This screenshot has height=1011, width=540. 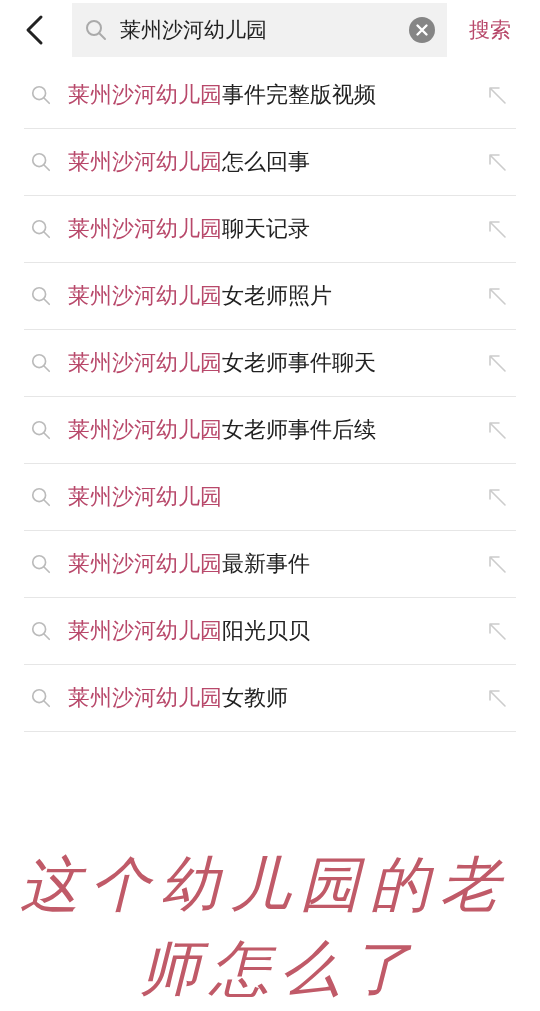 What do you see at coordinates (189, 631) in the screenshot?
I see `suggestion-text: 莱州沙河幼儿园阳光贝贝` at bounding box center [189, 631].